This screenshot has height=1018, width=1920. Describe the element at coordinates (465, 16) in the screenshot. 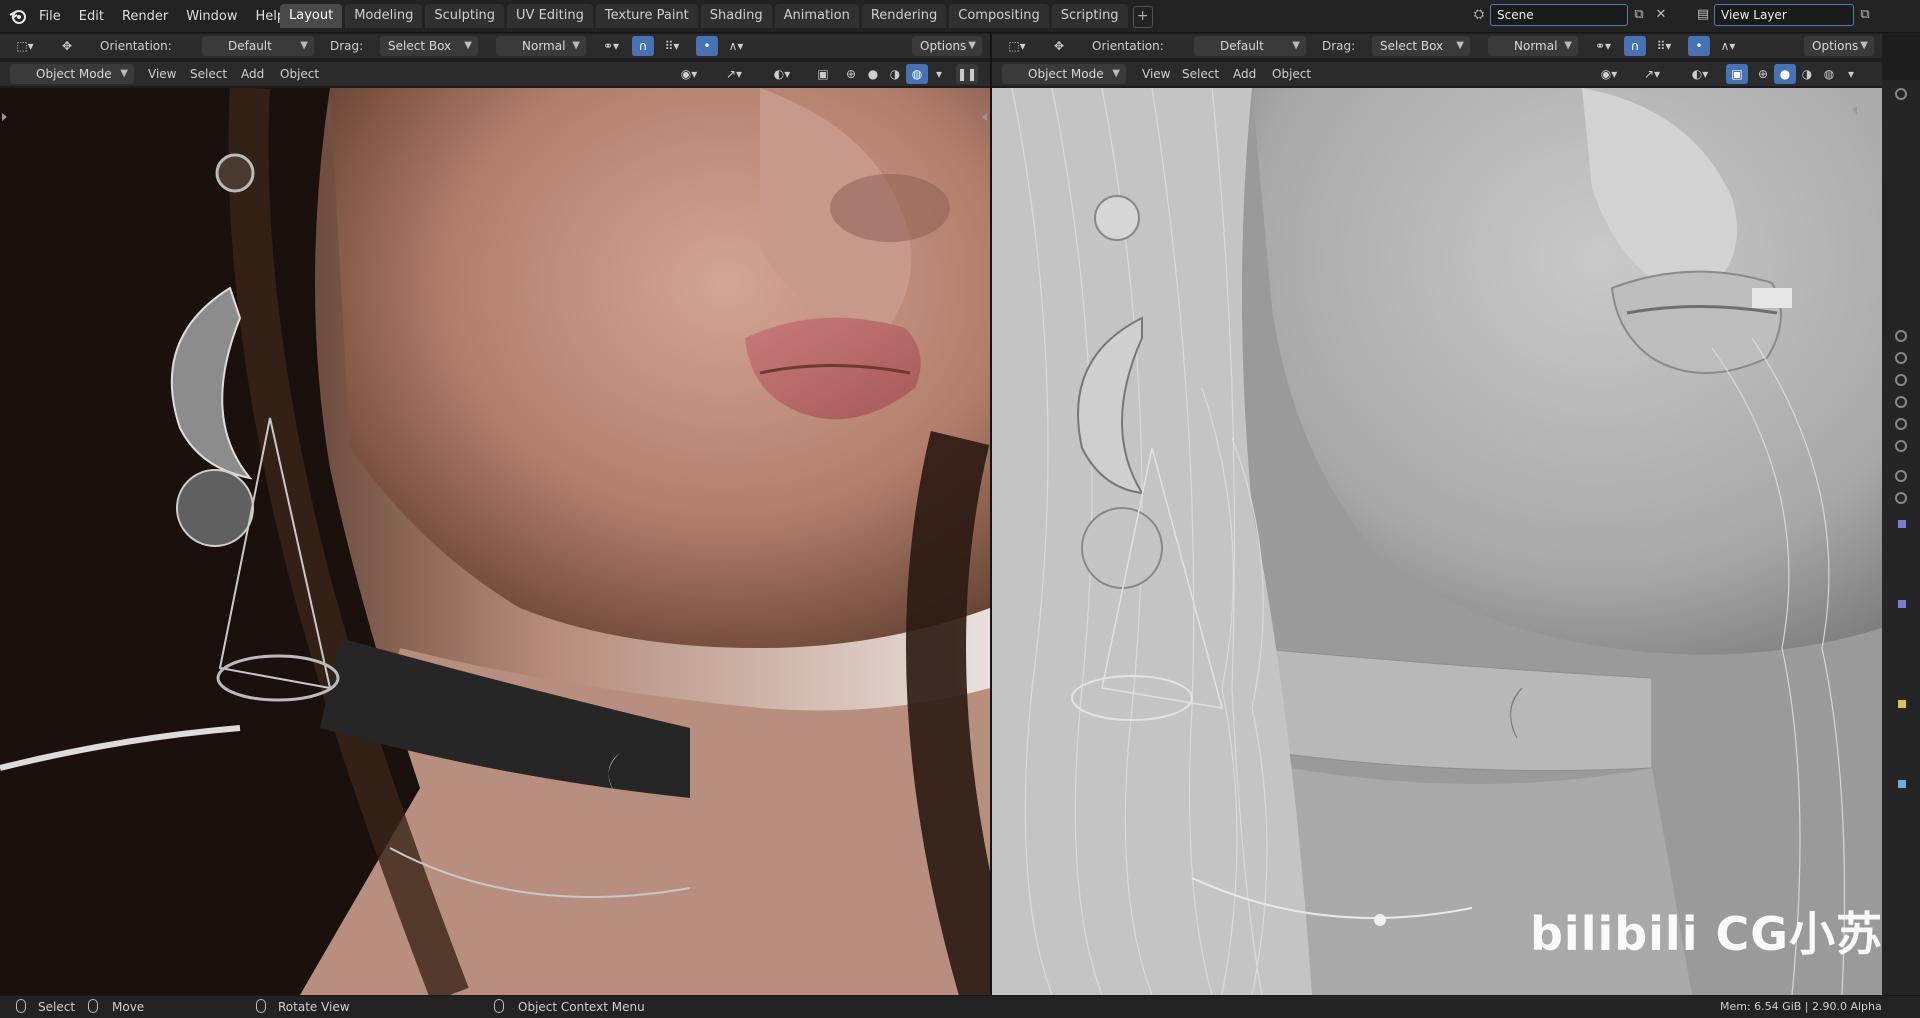

I see `tab-sculpting: Sculpting` at that location.